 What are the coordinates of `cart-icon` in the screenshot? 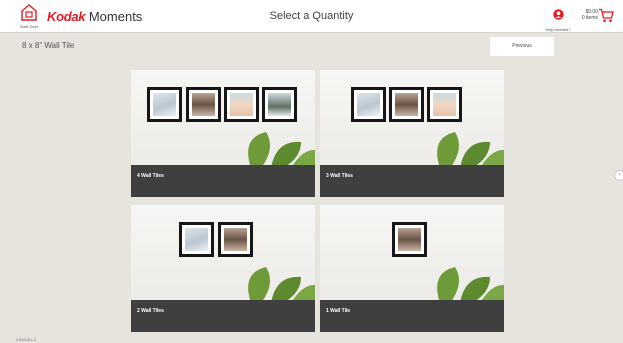 It's located at (606, 15).